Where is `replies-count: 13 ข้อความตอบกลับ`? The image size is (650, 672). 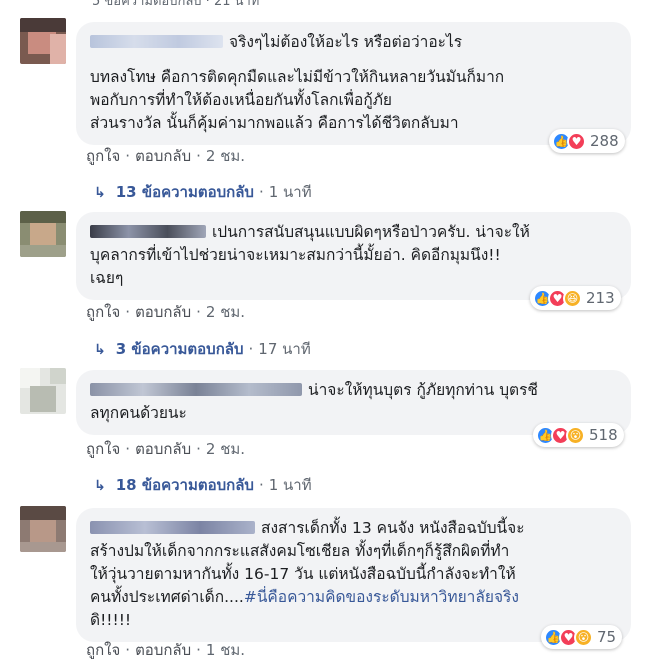 replies-count: 13 ข้อความตอบกลับ is located at coordinates (184, 192).